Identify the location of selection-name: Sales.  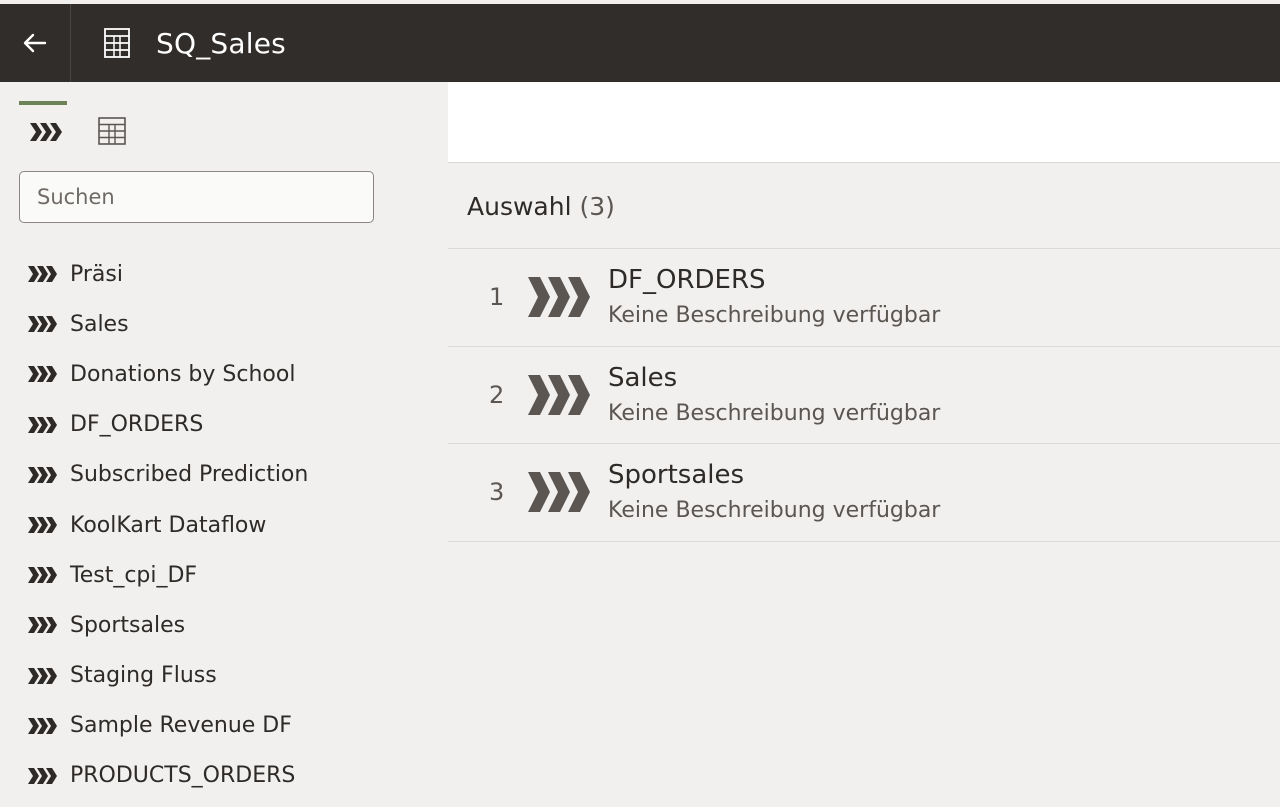
(643, 377).